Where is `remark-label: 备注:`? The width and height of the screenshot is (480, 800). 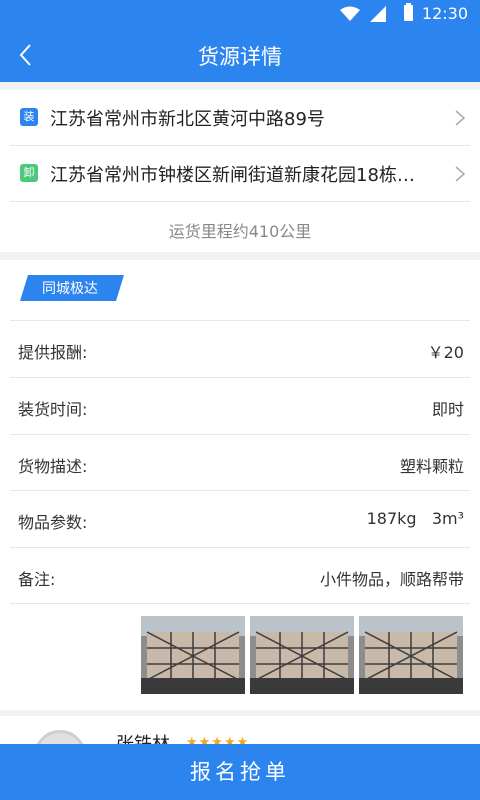 remark-label: 备注: is located at coordinates (37, 579).